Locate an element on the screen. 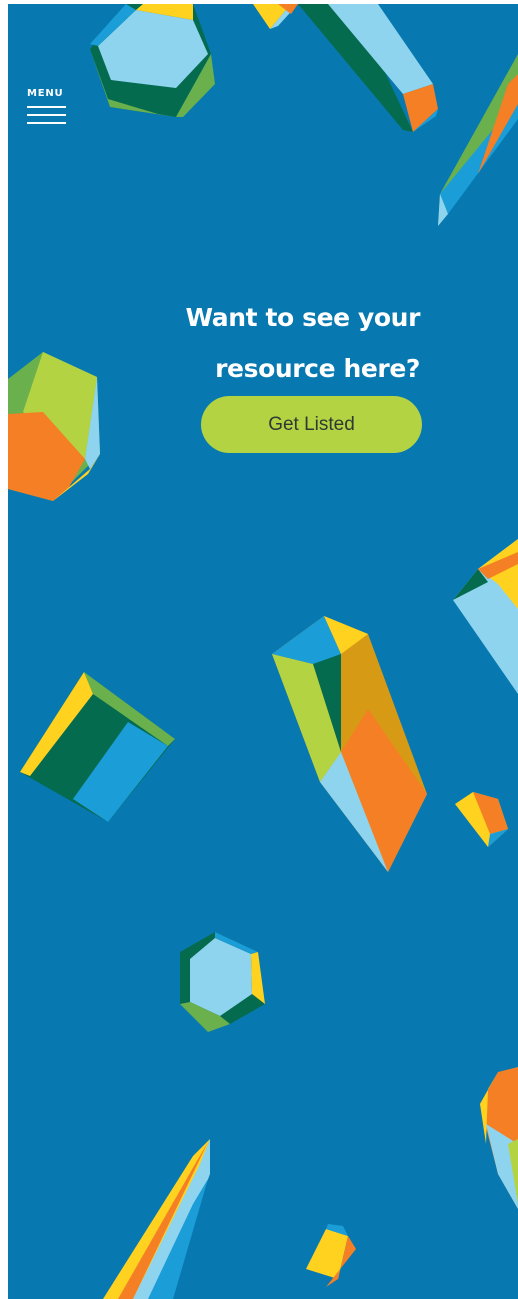 The width and height of the screenshot is (518, 1299). menu-button: MENU is located at coordinates (48, 111).